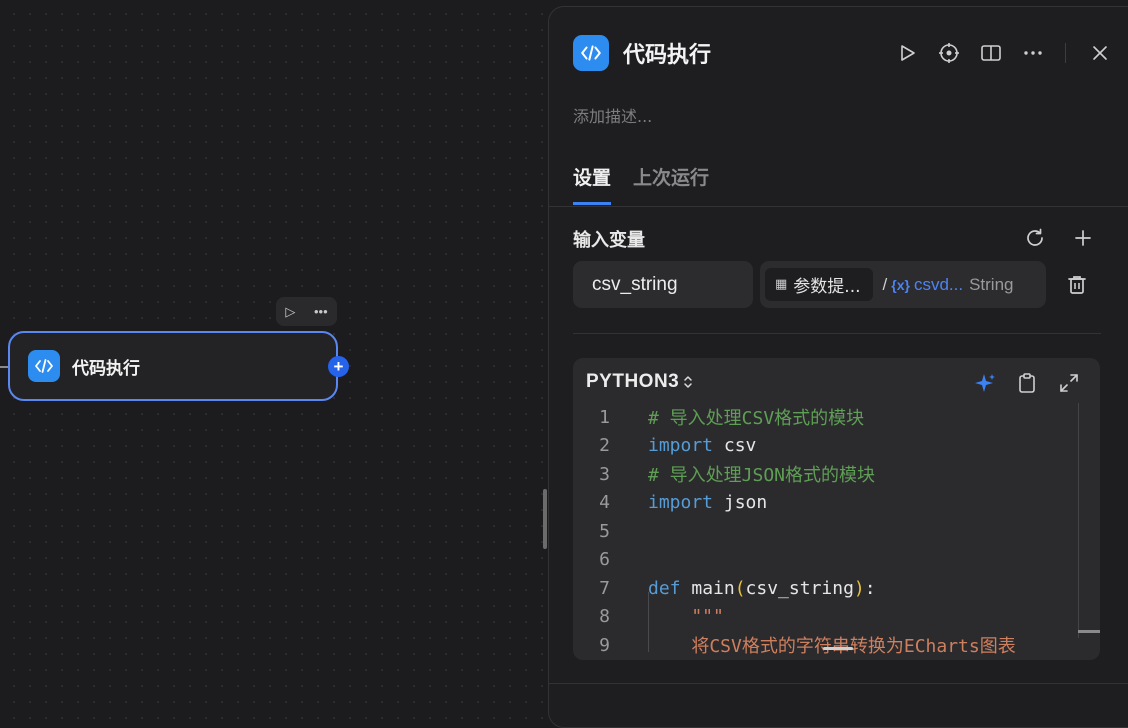 The width and height of the screenshot is (1128, 728). What do you see at coordinates (688, 382) in the screenshot?
I see `chevron-updown-icon` at bounding box center [688, 382].